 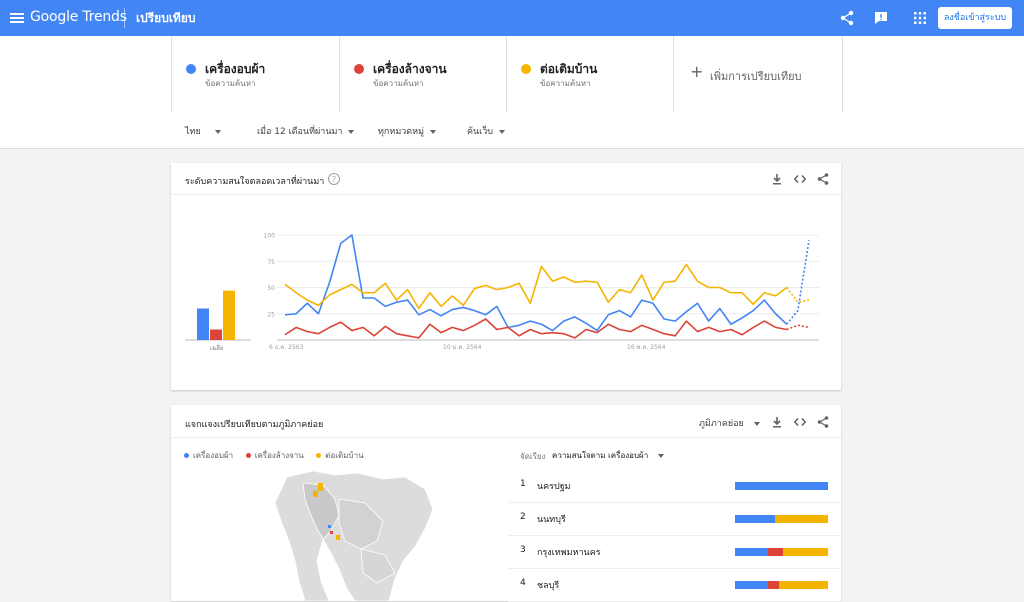 I want to click on region-rank: 2, so click(x=523, y=517).